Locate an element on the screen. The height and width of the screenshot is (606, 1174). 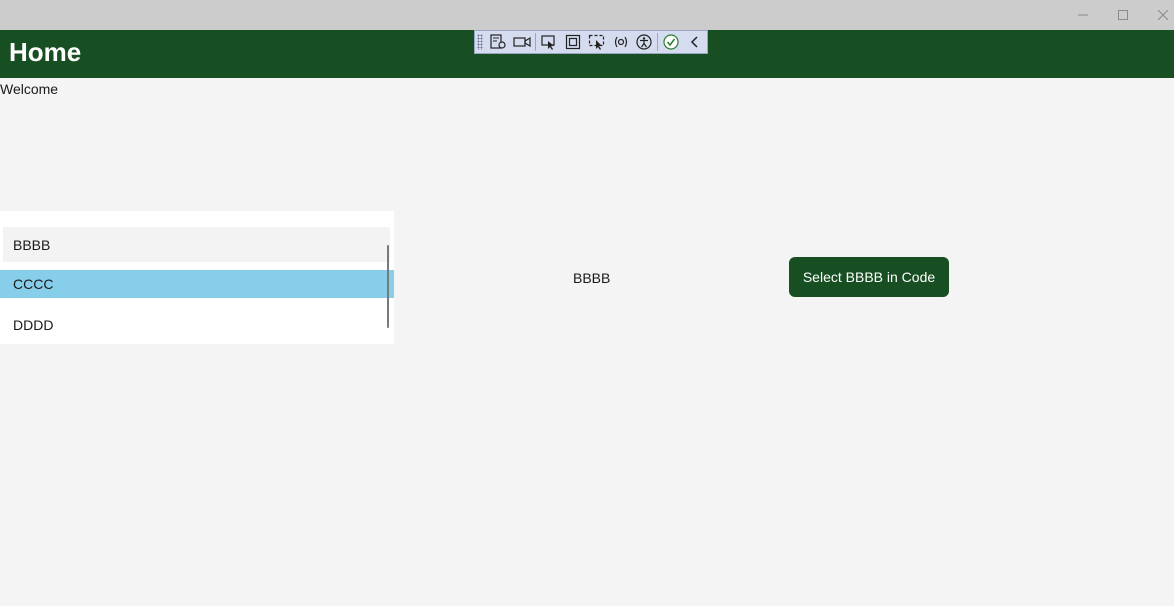
debug-toolbar is located at coordinates (591, 42).